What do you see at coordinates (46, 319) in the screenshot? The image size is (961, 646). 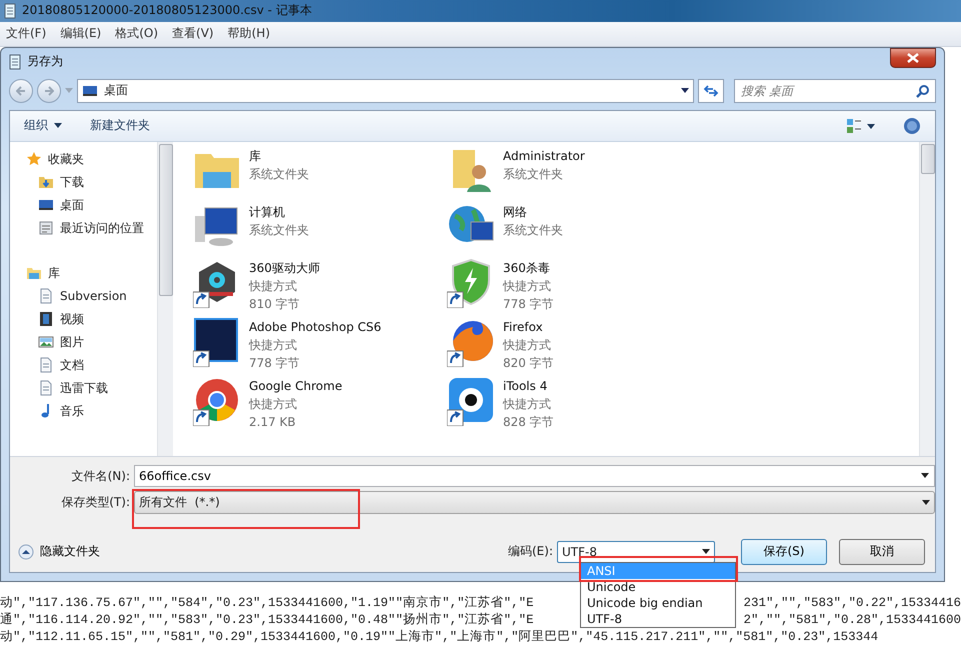 I see `film-icon` at bounding box center [46, 319].